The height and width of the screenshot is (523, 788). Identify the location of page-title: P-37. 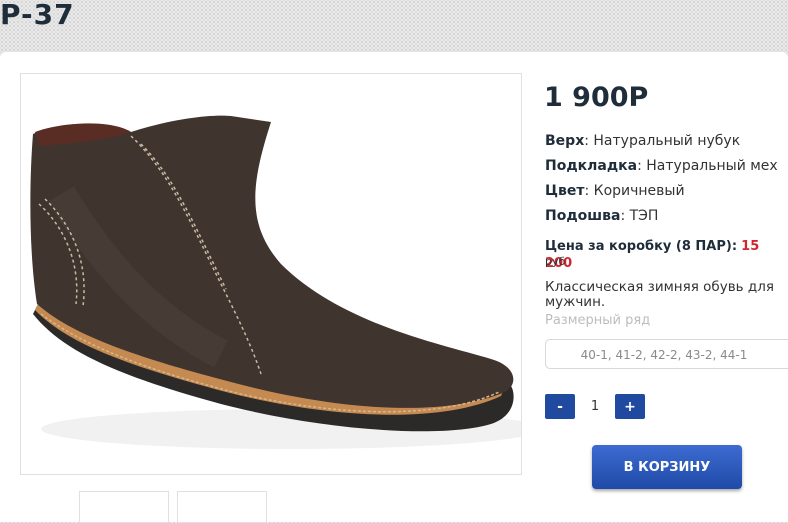
(37, 15).